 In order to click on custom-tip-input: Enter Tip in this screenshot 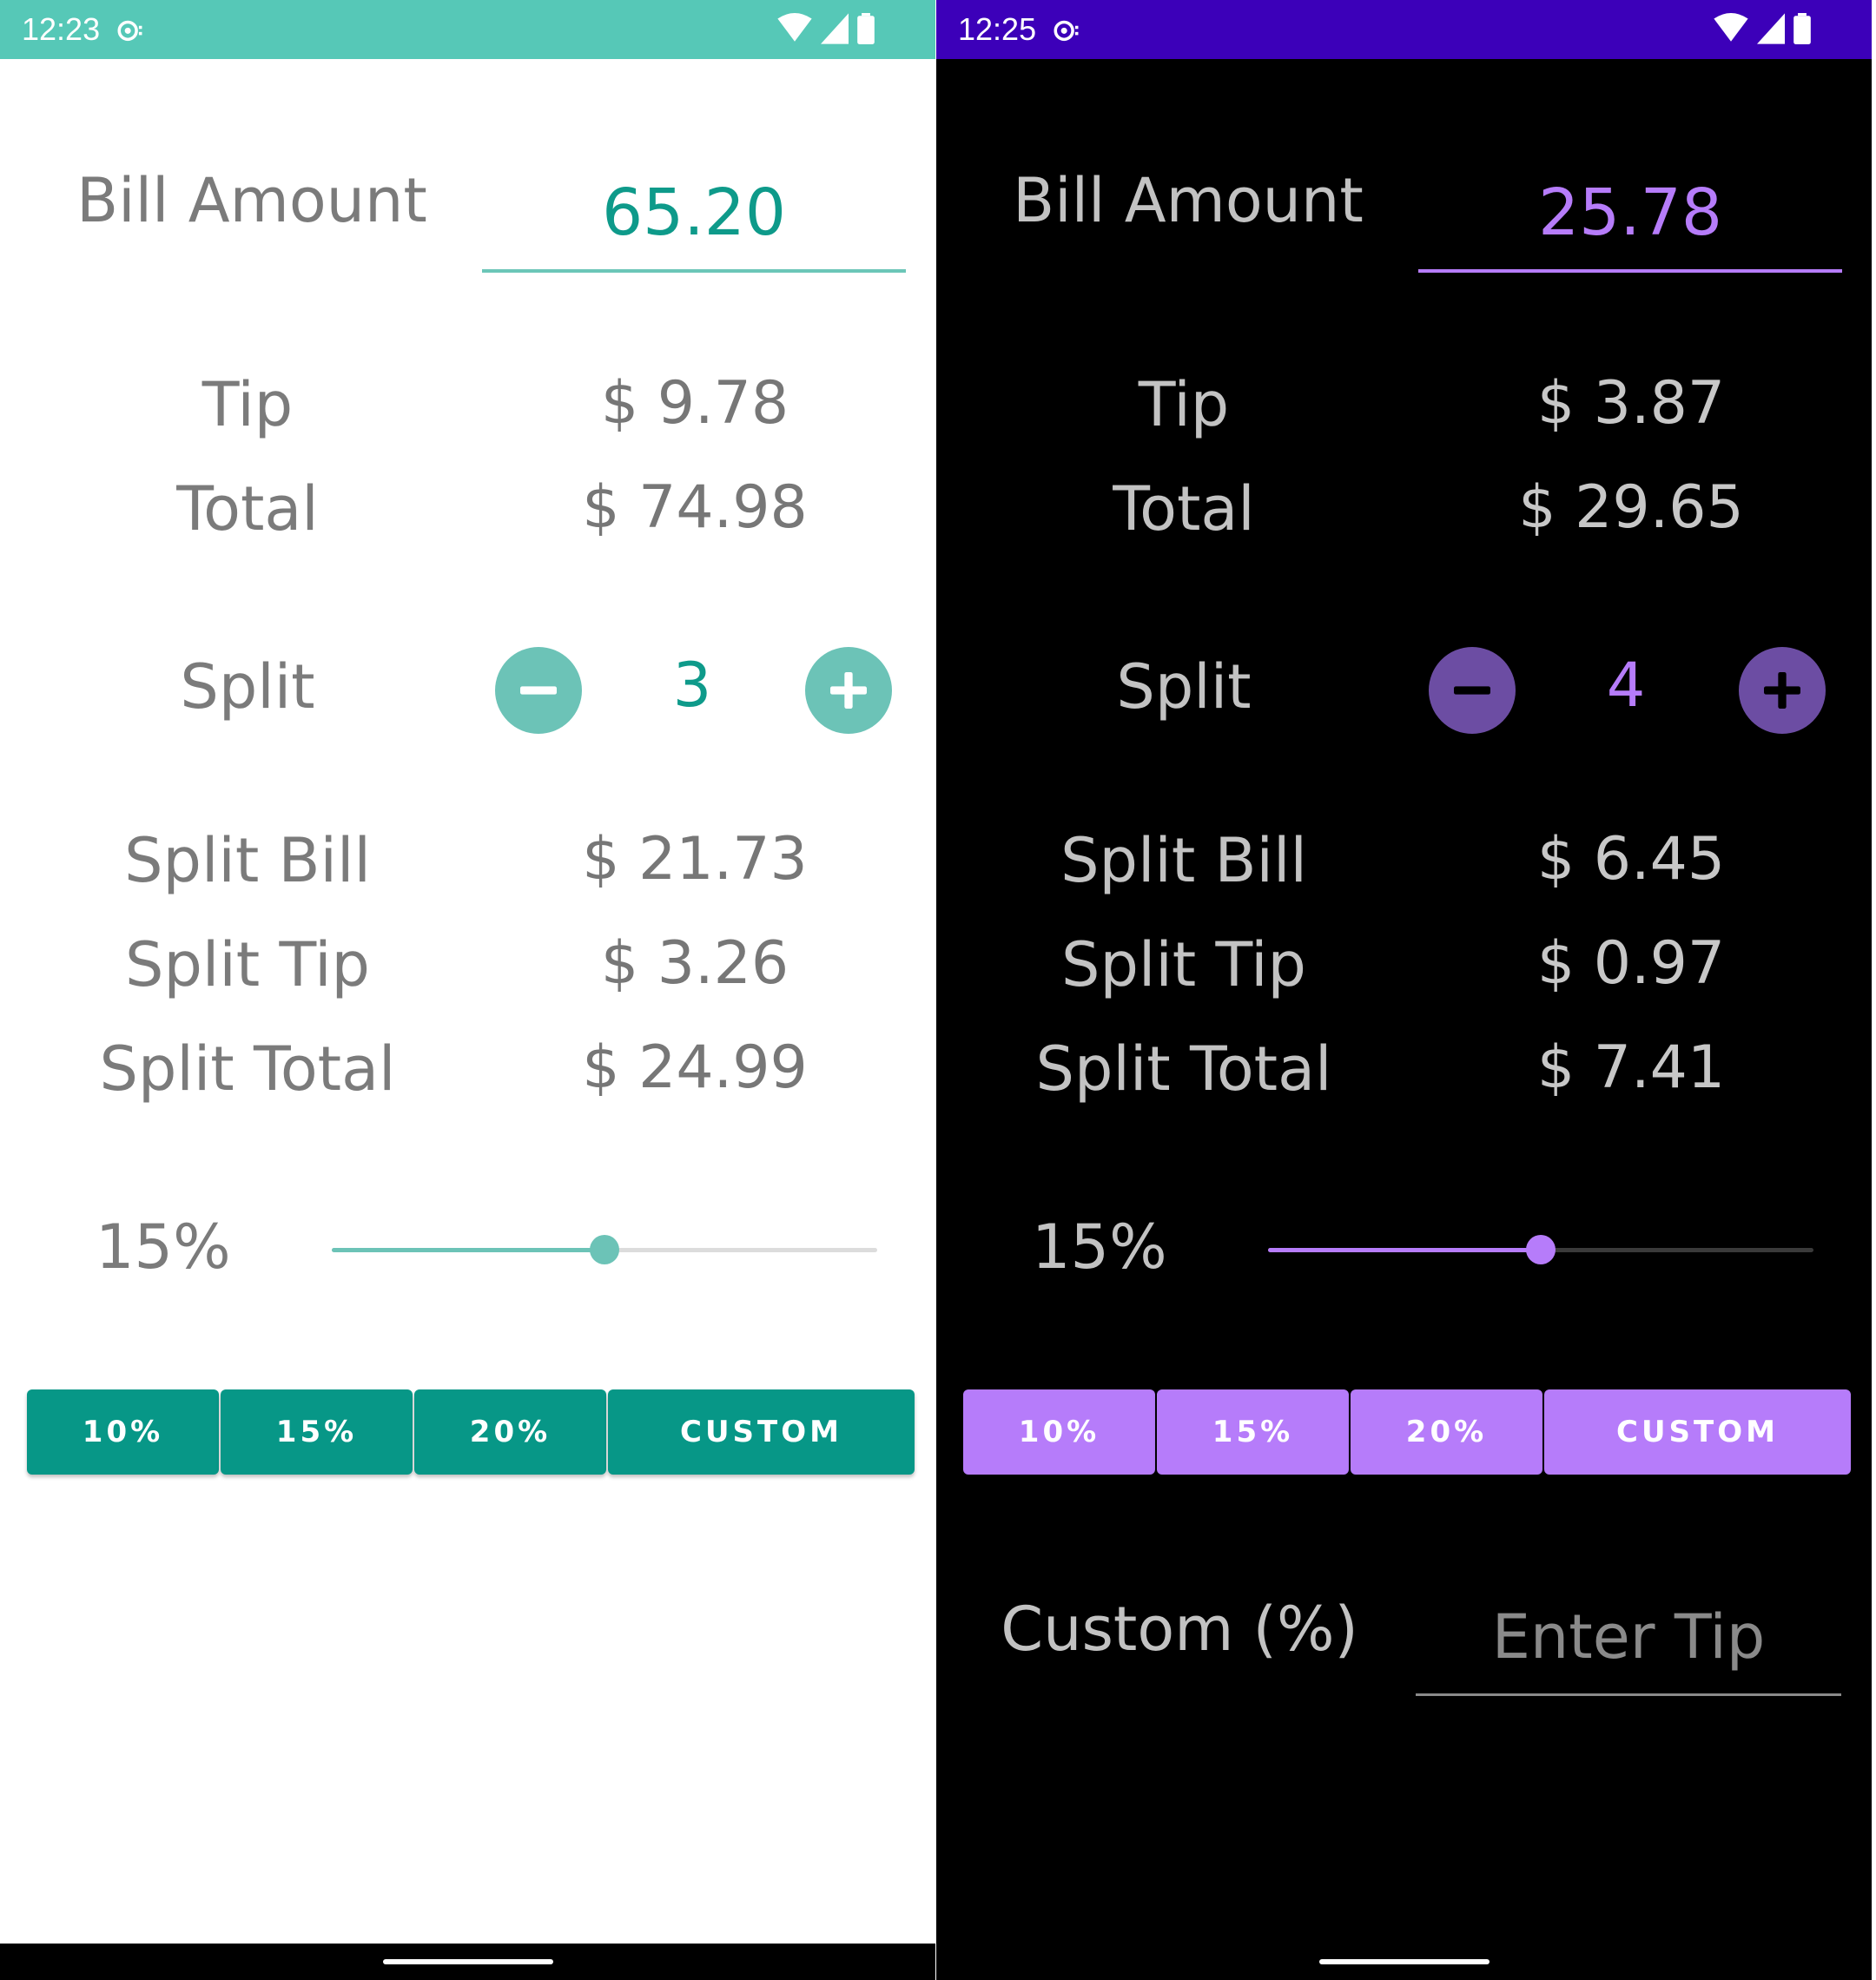, I will do `click(1628, 1639)`.